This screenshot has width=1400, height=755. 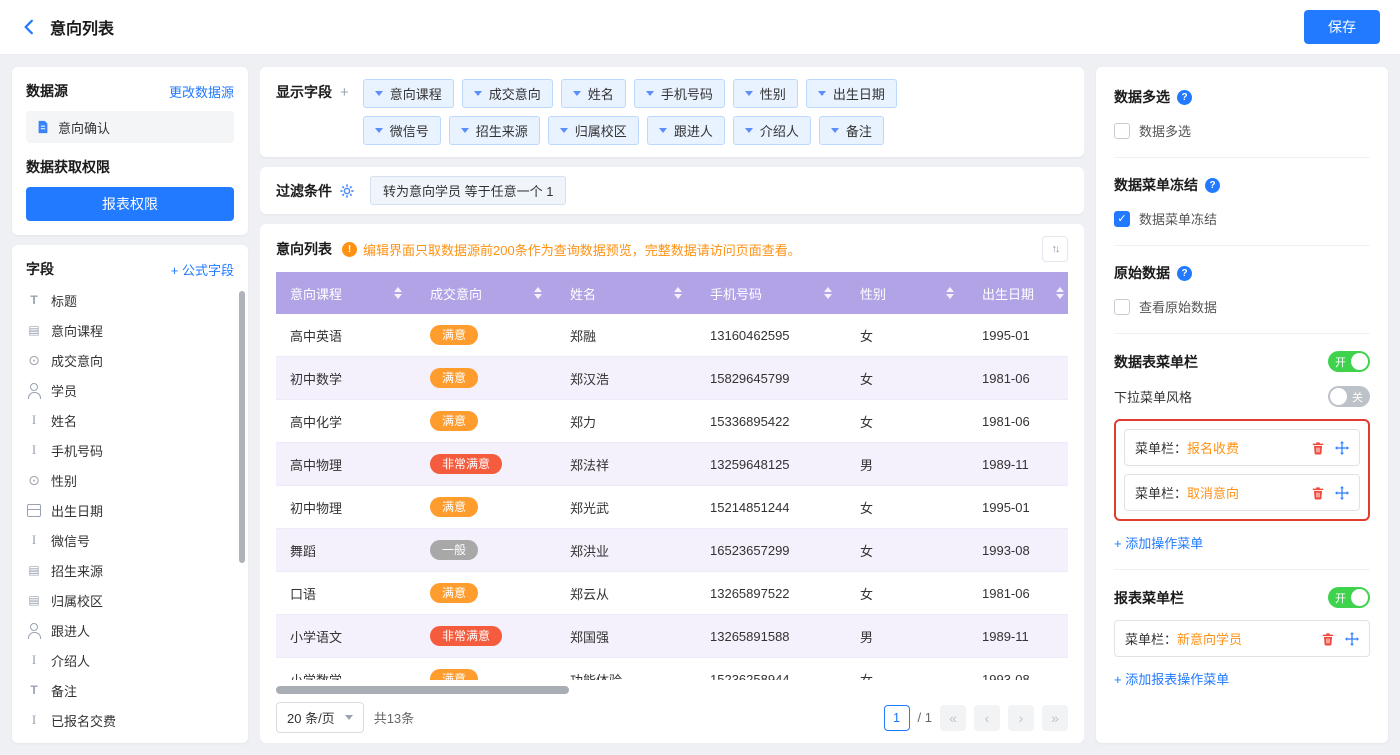 What do you see at coordinates (201, 91) in the screenshot?
I see `change-datasource-link: 更改数据源` at bounding box center [201, 91].